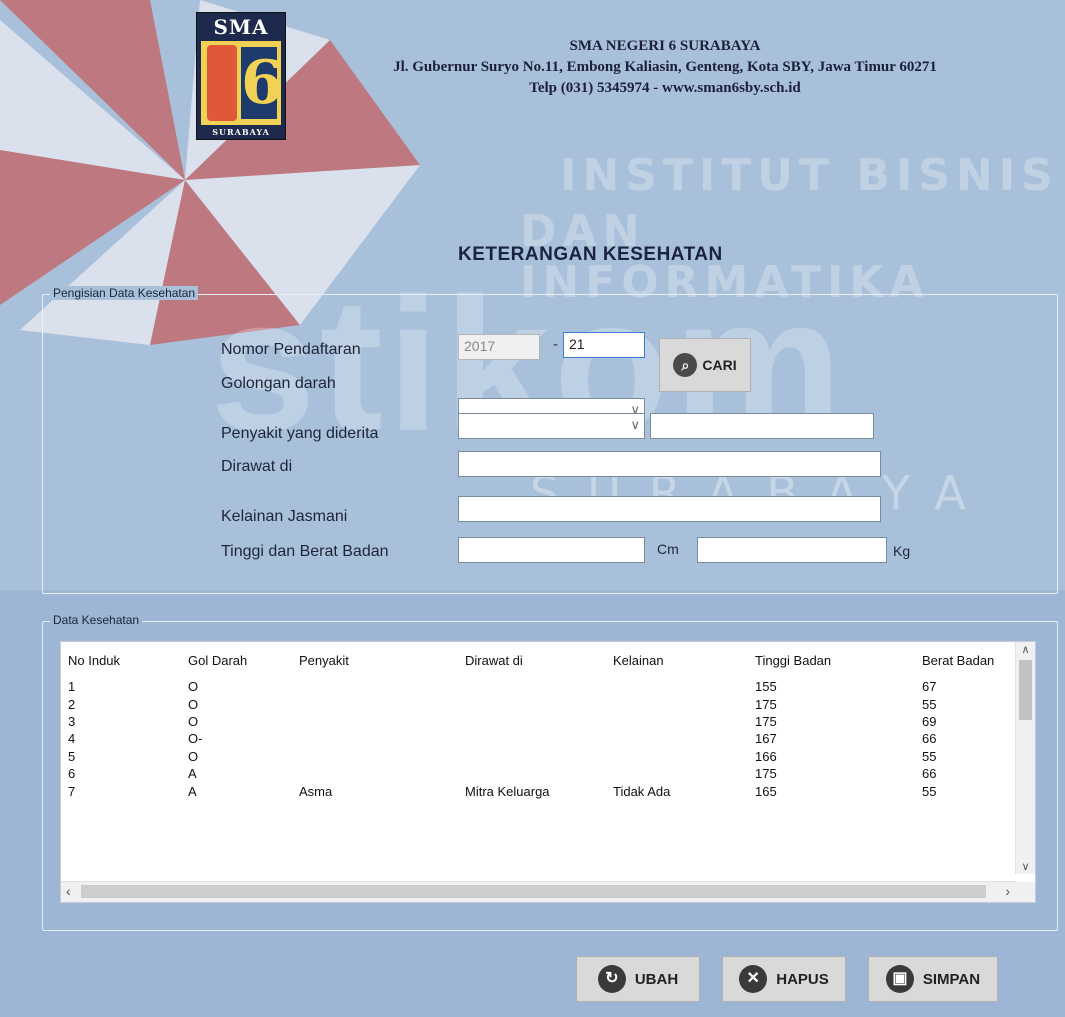 The width and height of the screenshot is (1065, 1017). Describe the element at coordinates (792, 550) in the screenshot. I see `berat-badan-input` at that location.